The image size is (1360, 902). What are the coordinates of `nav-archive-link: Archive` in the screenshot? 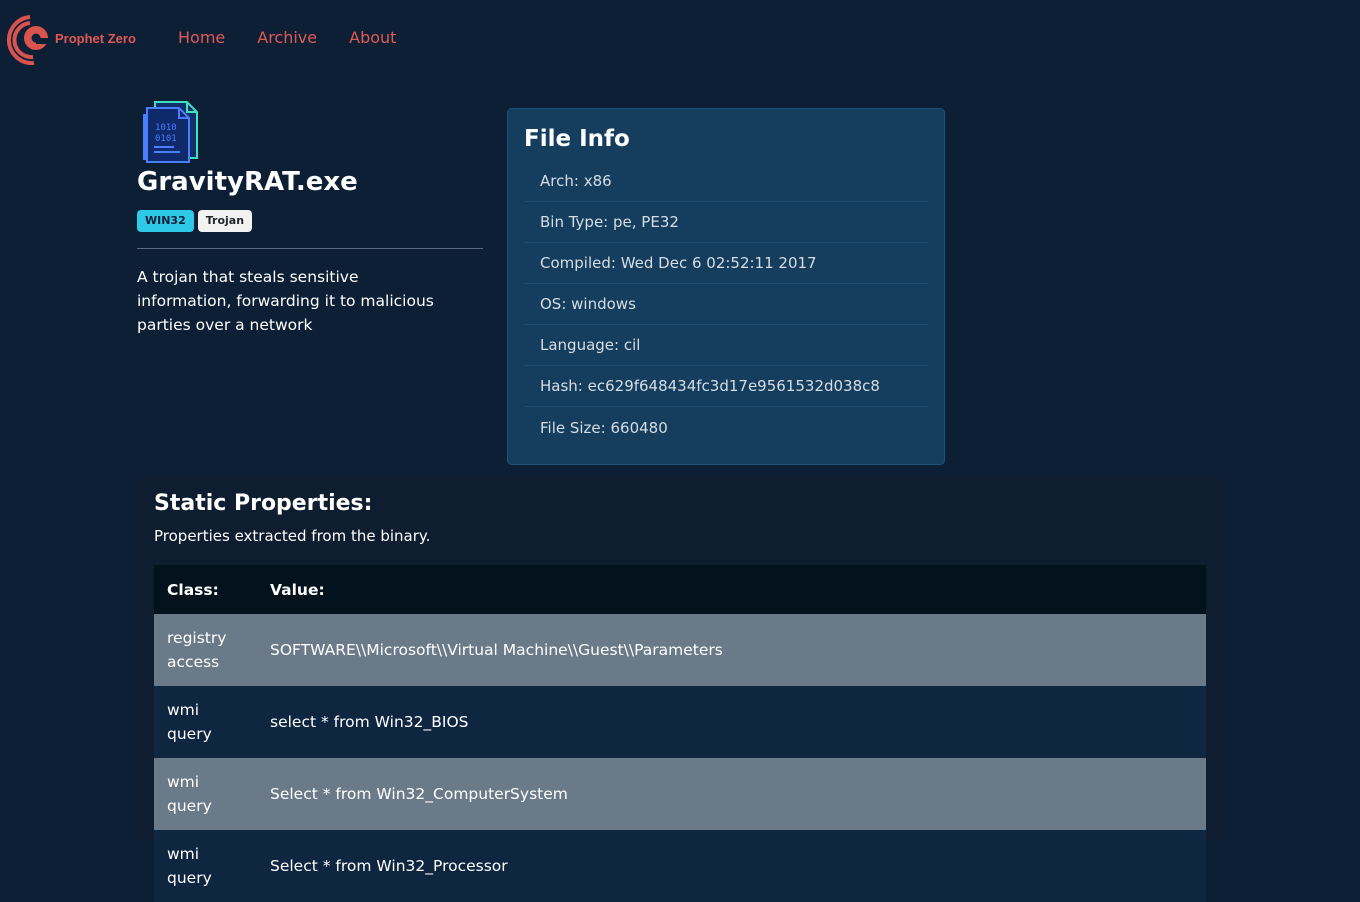 It's located at (287, 38).